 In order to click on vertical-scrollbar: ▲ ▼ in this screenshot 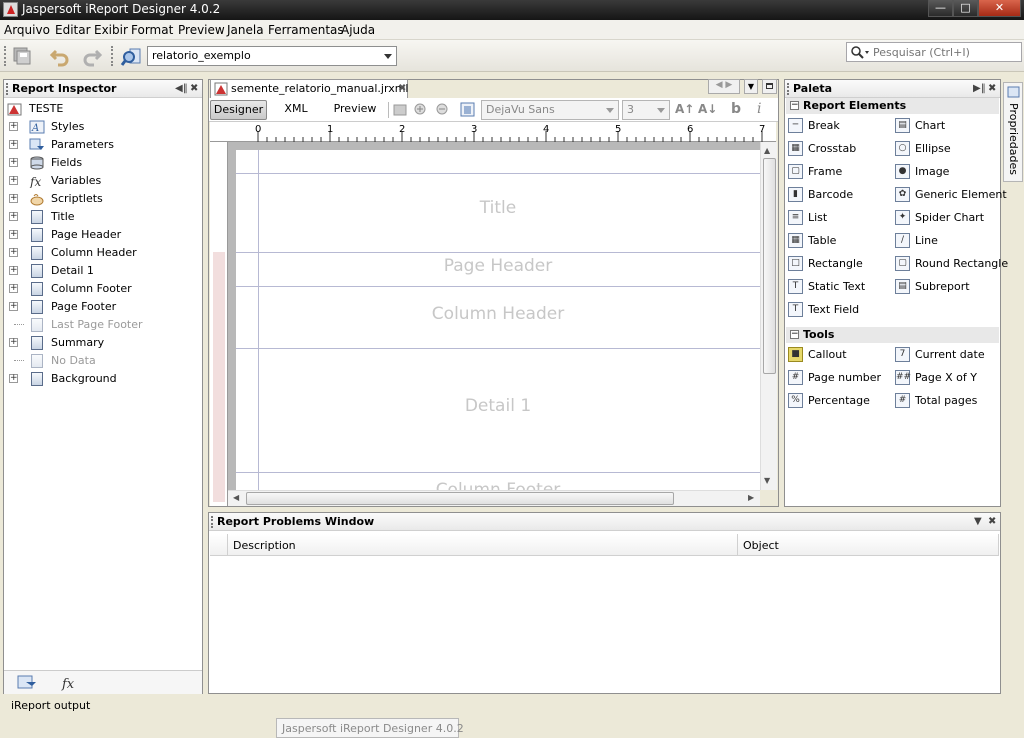, I will do `click(768, 316)`.